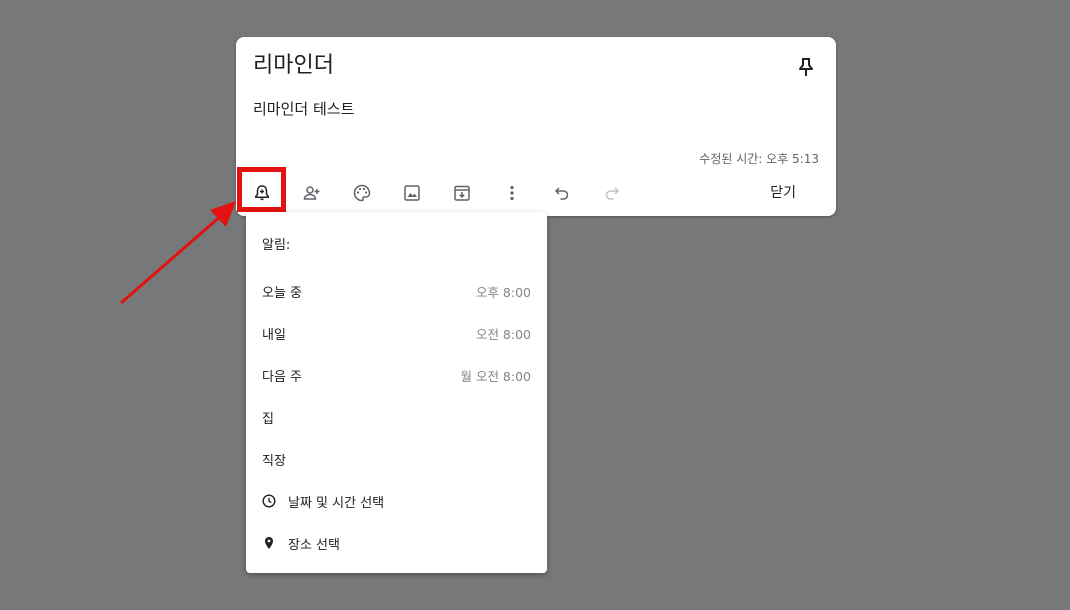 Image resolution: width=1070 pixels, height=610 pixels. I want to click on menu-item-label: 날짜 및 시간 선택, so click(336, 503).